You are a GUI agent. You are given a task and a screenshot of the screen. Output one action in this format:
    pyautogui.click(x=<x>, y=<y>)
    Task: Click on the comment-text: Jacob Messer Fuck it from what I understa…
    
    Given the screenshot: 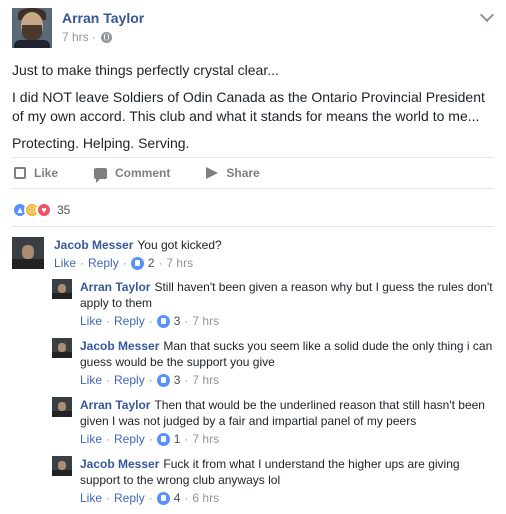 What is the action you would take?
    pyautogui.click(x=289, y=472)
    